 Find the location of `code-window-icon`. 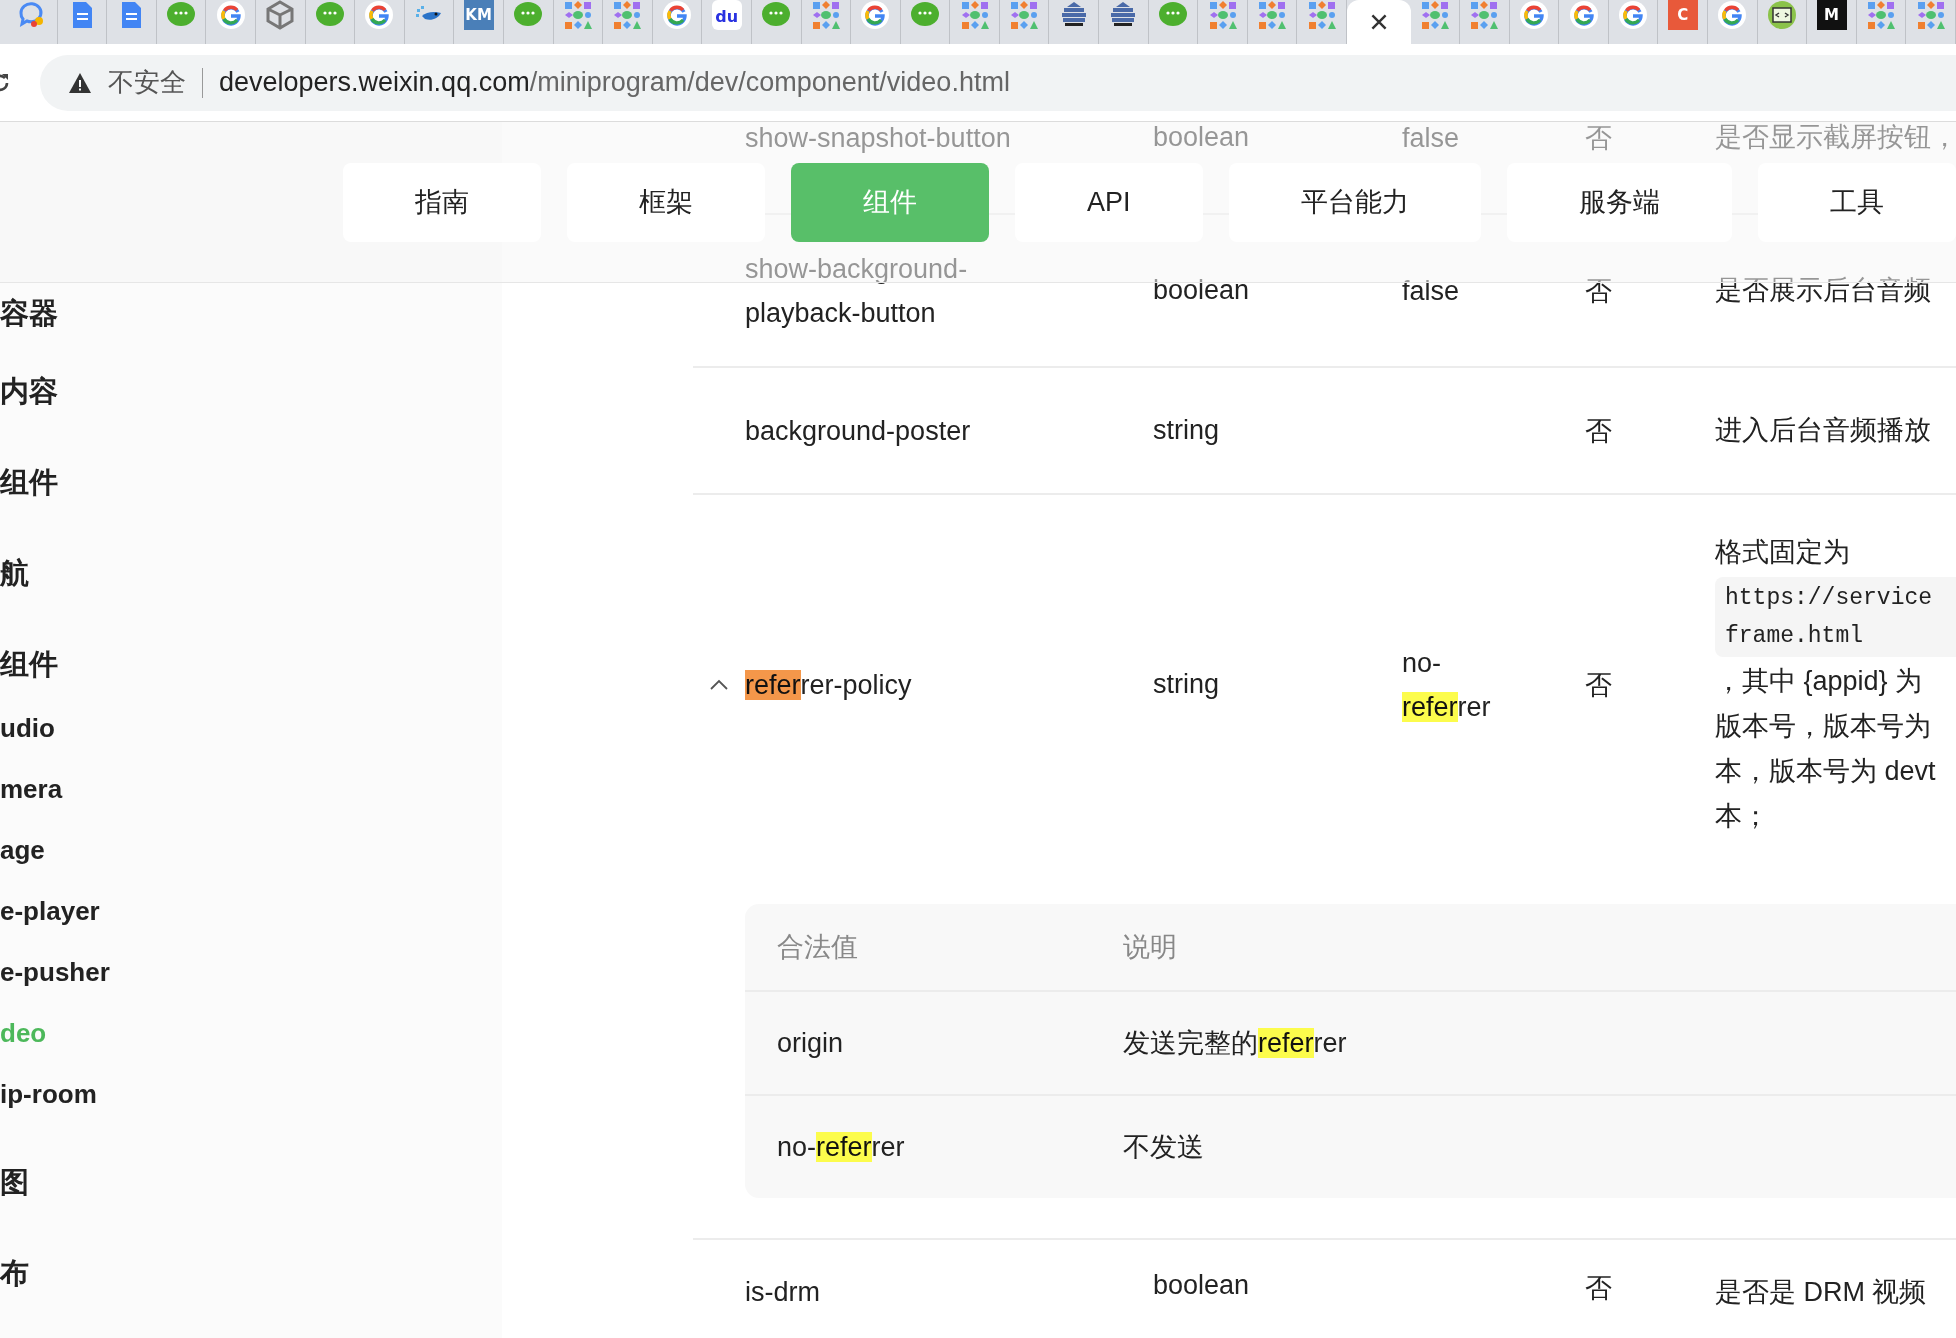

code-window-icon is located at coordinates (1781, 15).